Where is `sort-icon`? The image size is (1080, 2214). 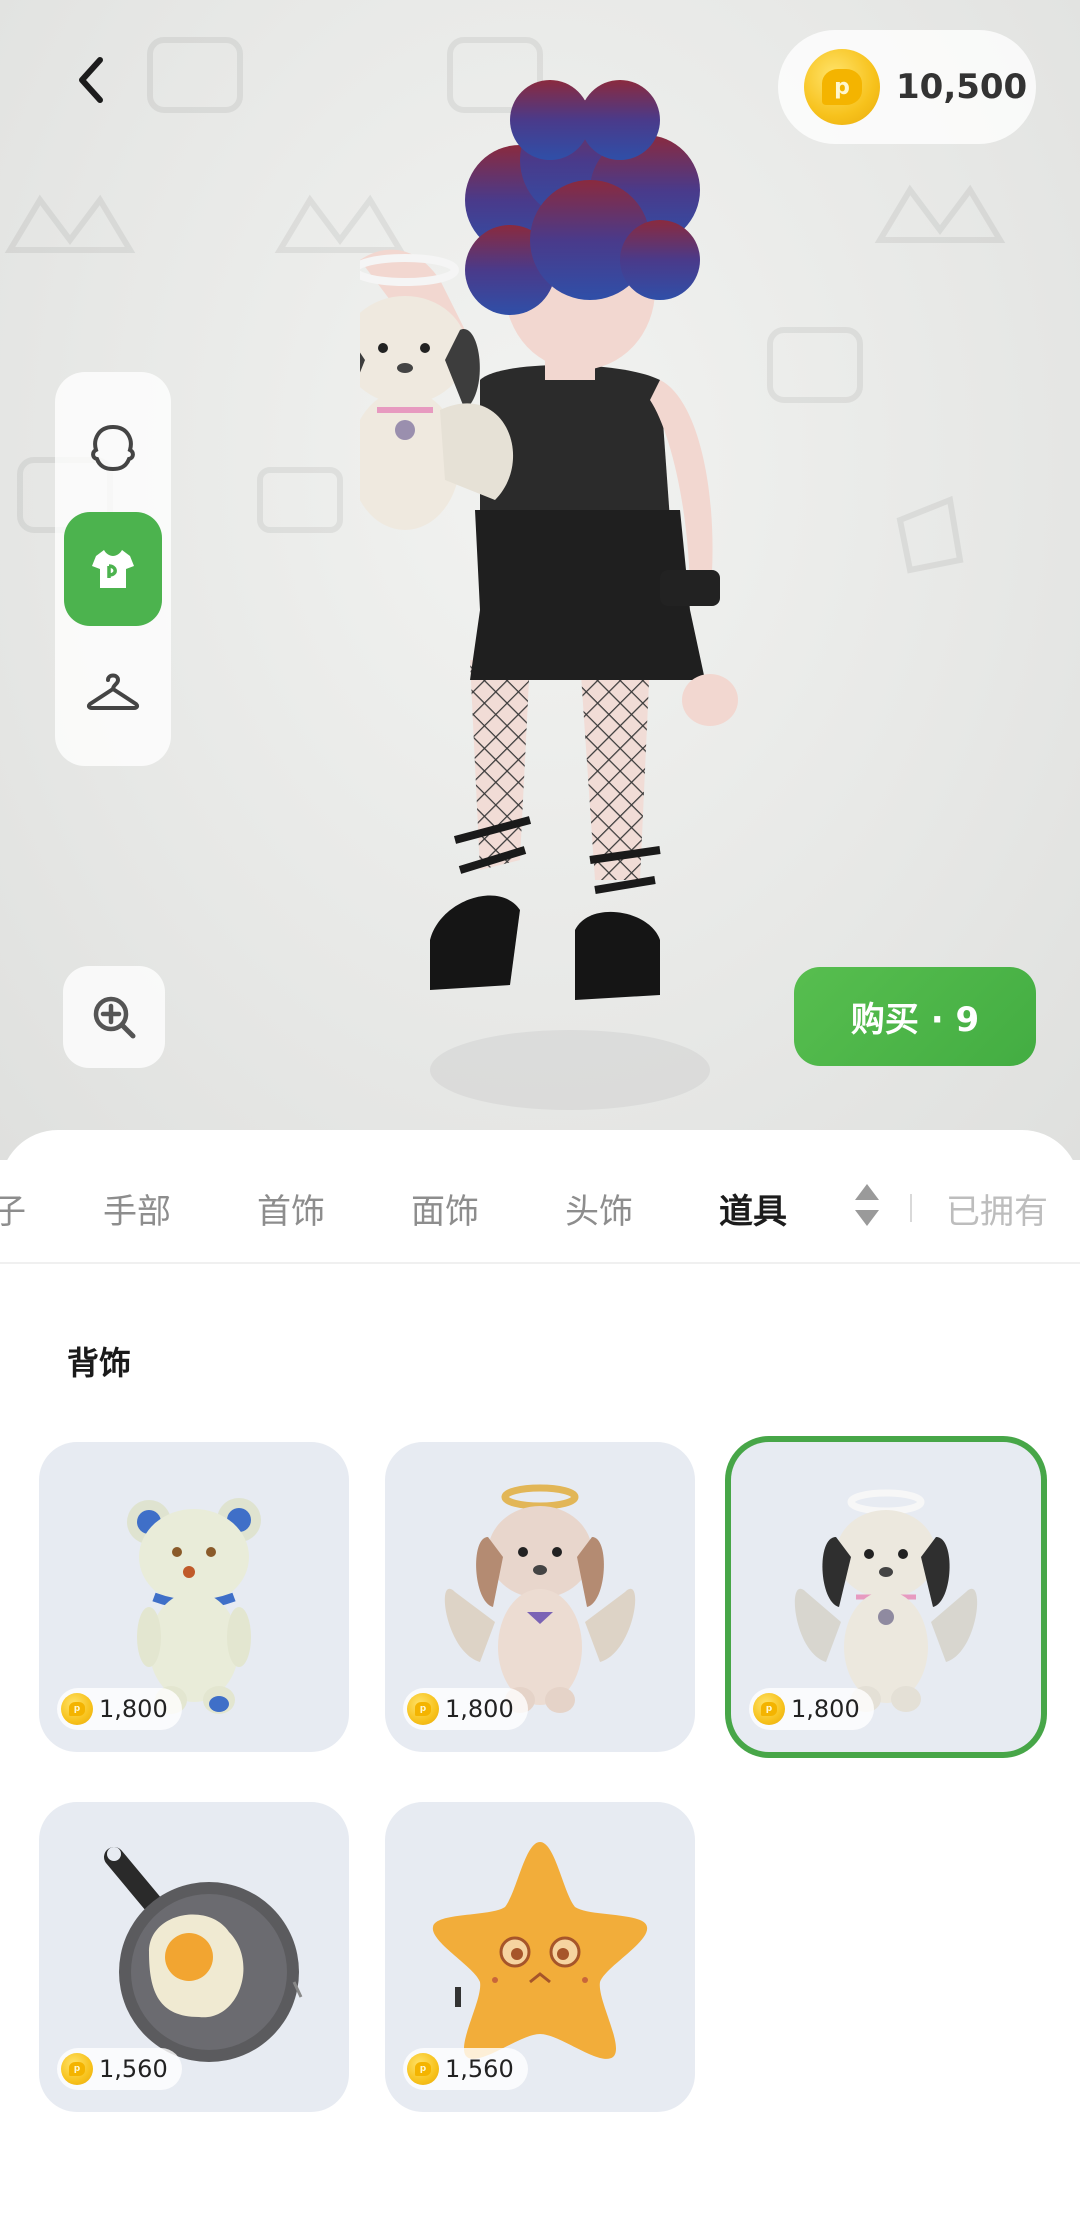 sort-icon is located at coordinates (867, 1205).